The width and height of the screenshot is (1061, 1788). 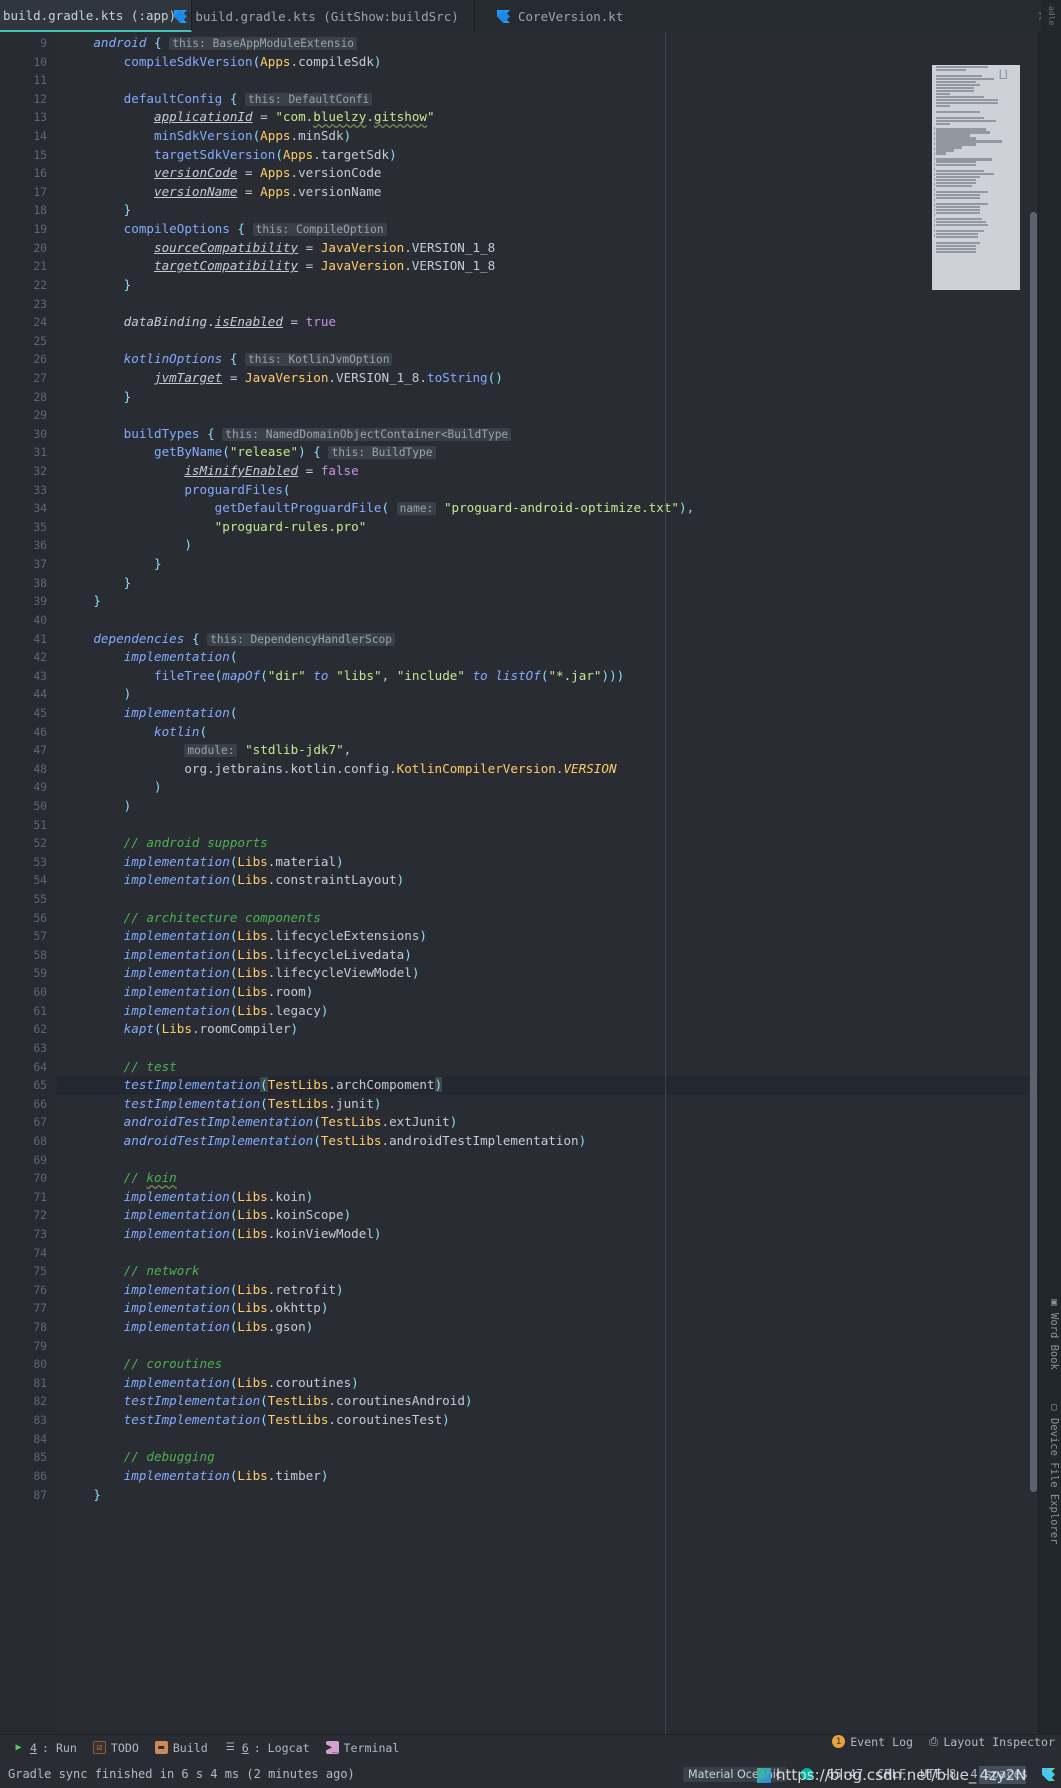 What do you see at coordinates (845, 1774) in the screenshot?
I see `caret-position: 65:47` at bounding box center [845, 1774].